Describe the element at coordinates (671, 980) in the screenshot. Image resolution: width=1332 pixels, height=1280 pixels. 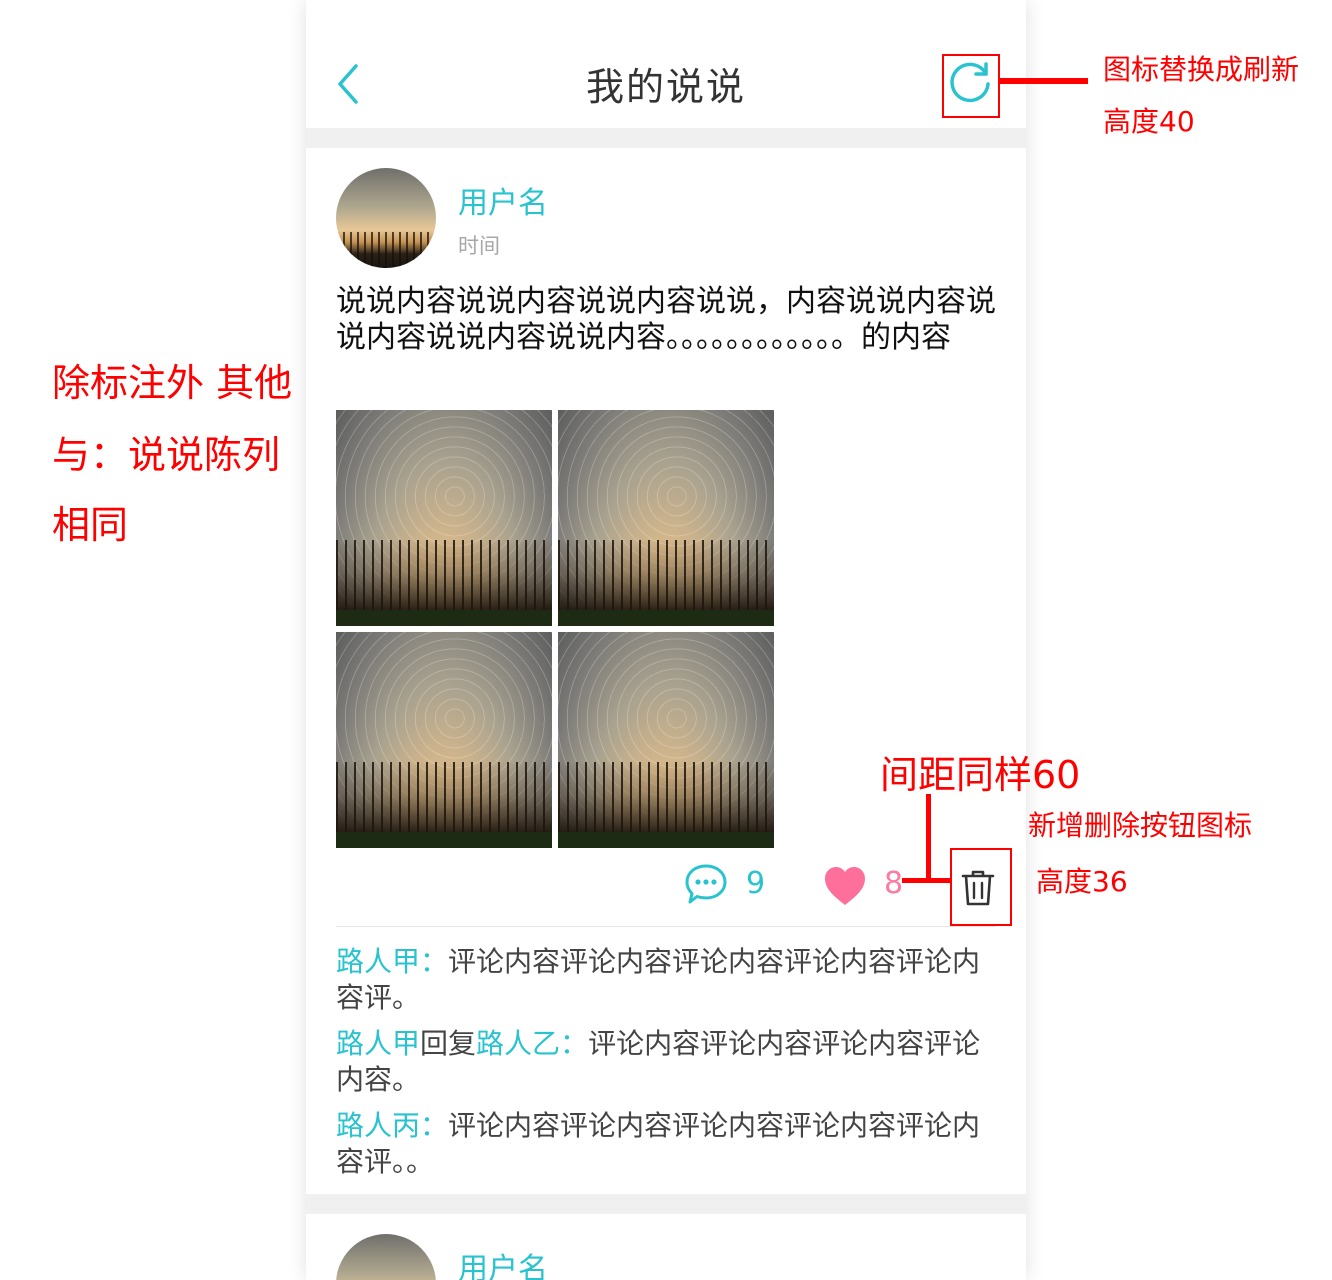
I see `comment-item: 路人甲：评论内容评论内容评论内容评论内容评论内容评。` at that location.